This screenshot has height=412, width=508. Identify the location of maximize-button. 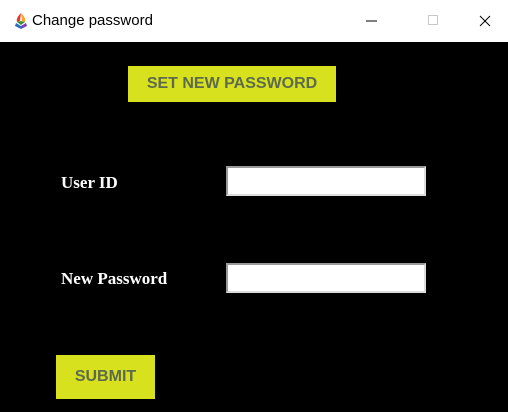
(433, 21).